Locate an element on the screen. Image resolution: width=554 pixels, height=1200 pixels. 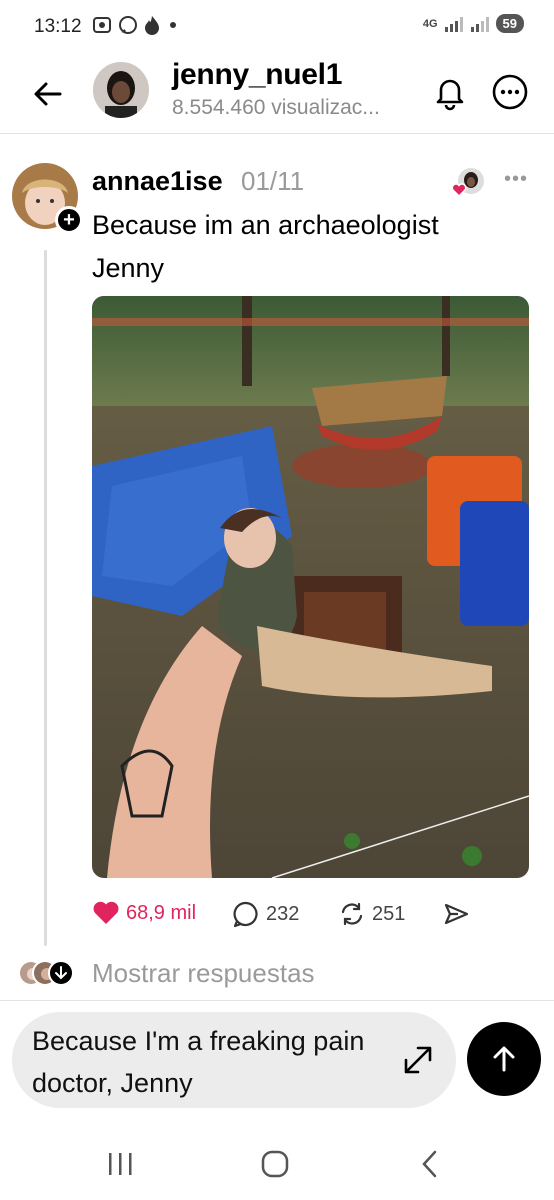
tinder-icon is located at coordinates (152, 25).